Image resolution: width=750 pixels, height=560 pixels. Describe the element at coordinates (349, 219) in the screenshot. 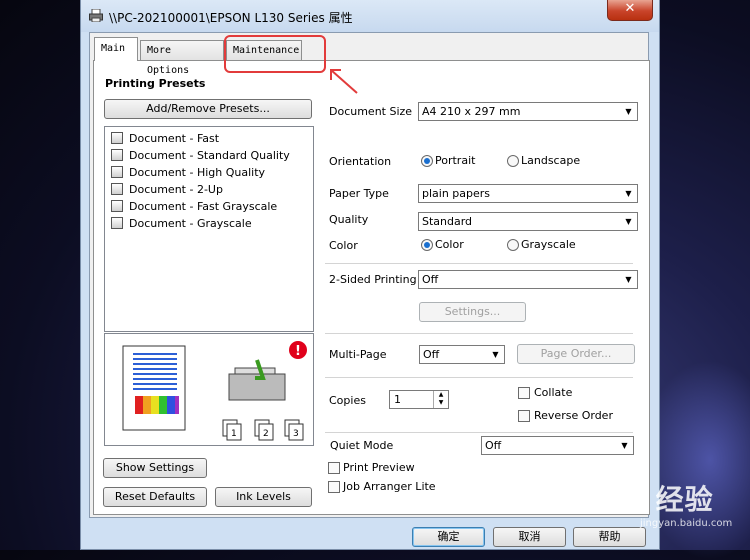

I see `quality-label: Quality` at that location.